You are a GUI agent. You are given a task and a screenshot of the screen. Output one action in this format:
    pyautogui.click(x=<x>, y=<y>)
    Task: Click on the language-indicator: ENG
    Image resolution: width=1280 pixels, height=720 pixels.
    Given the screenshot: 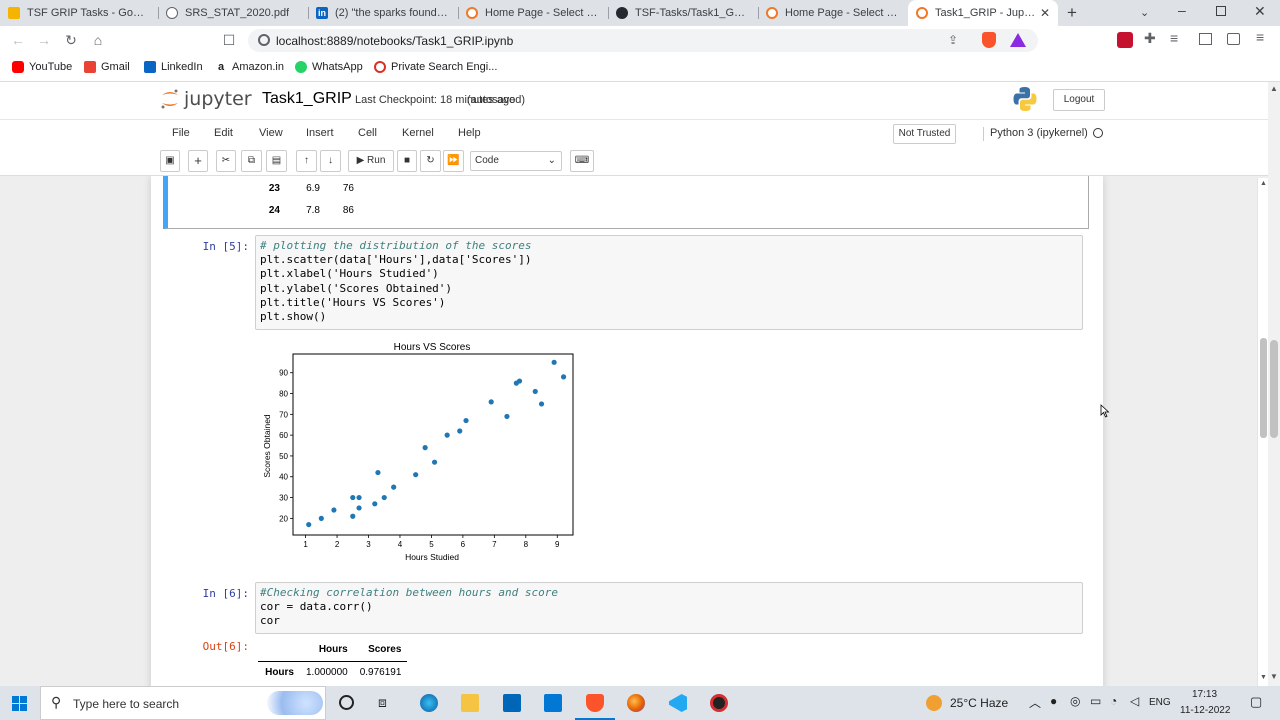 What is the action you would take?
    pyautogui.click(x=1160, y=702)
    